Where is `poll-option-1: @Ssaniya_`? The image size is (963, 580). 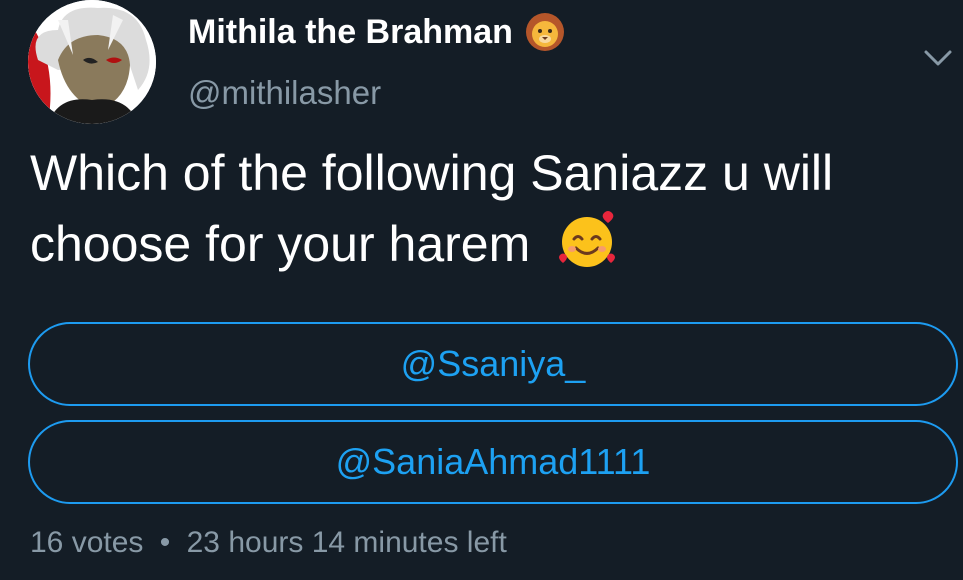
poll-option-1: @Ssaniya_ is located at coordinates (493, 364).